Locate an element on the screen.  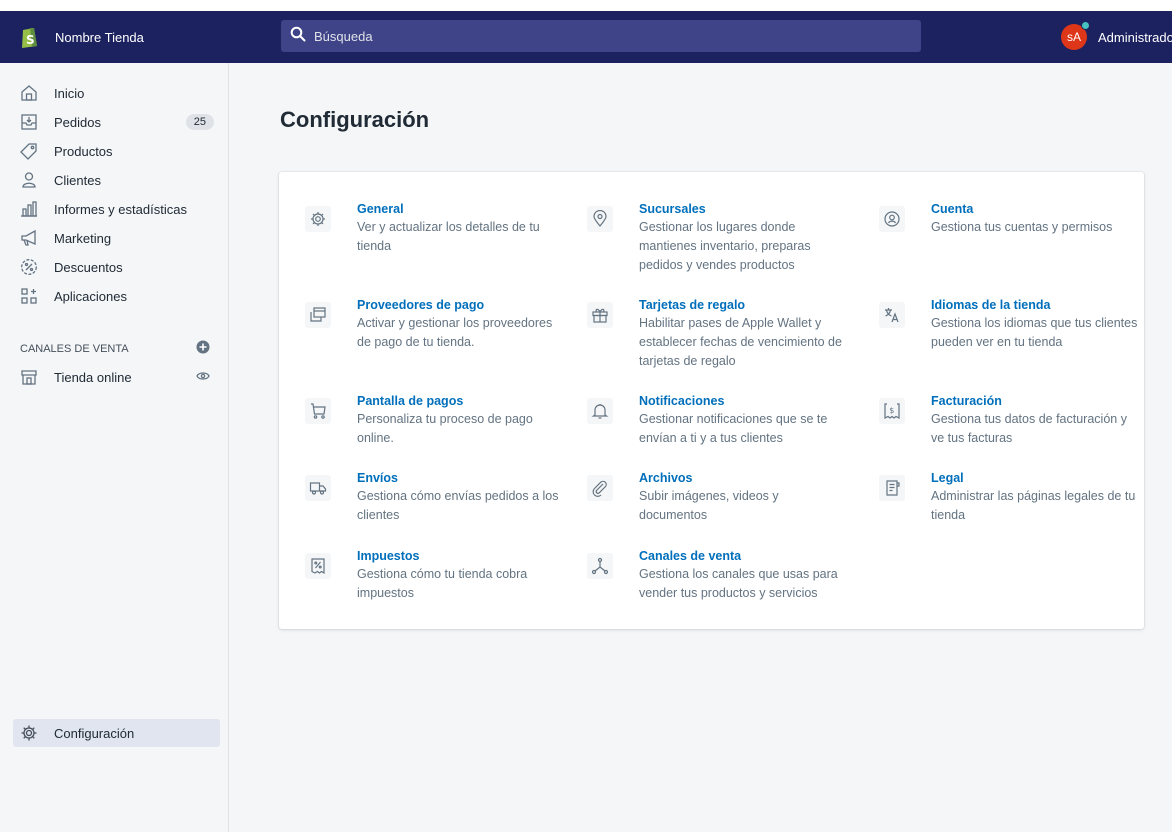
sidebar-item-label: Descuentos is located at coordinates (88, 267).